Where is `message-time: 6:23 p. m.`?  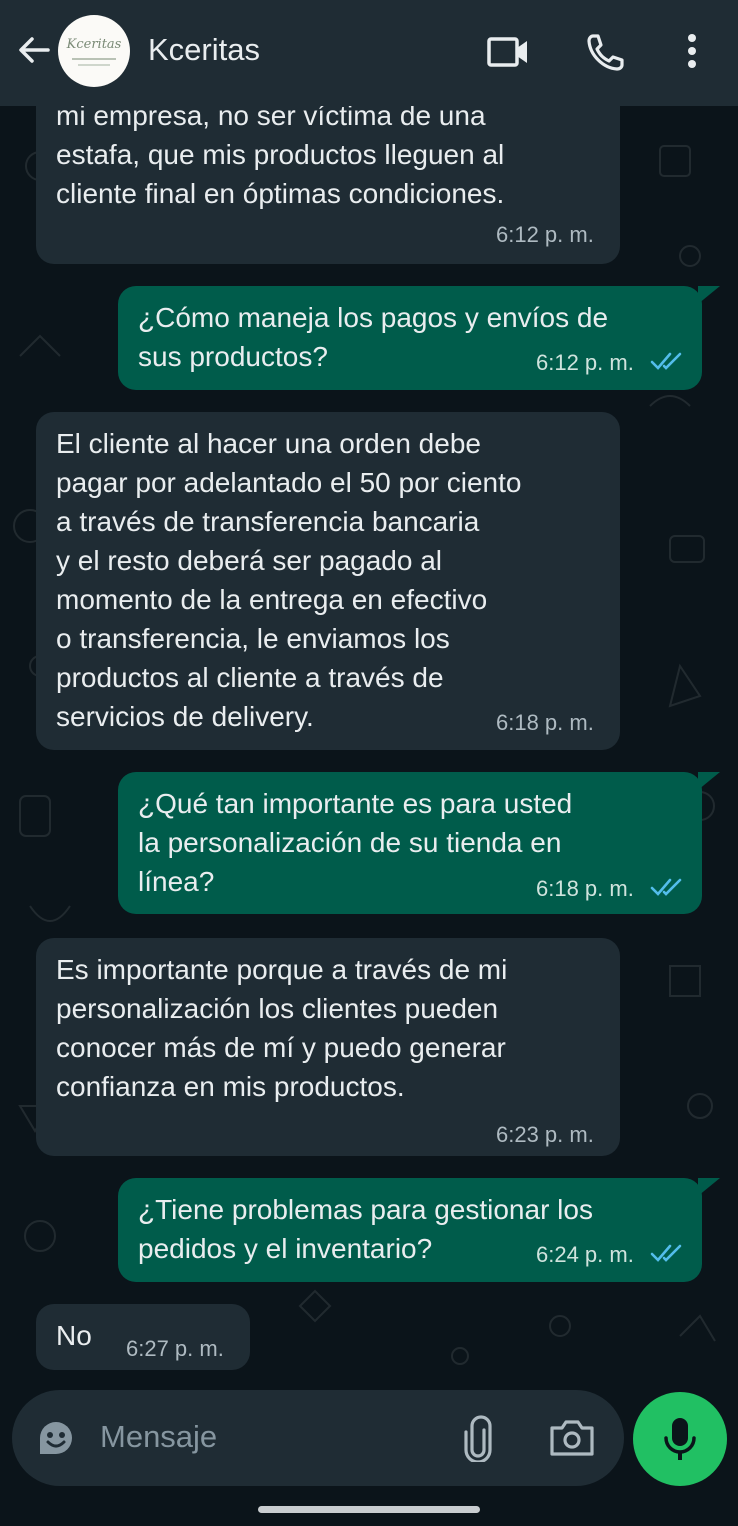 message-time: 6:23 p. m. is located at coordinates (545, 1134).